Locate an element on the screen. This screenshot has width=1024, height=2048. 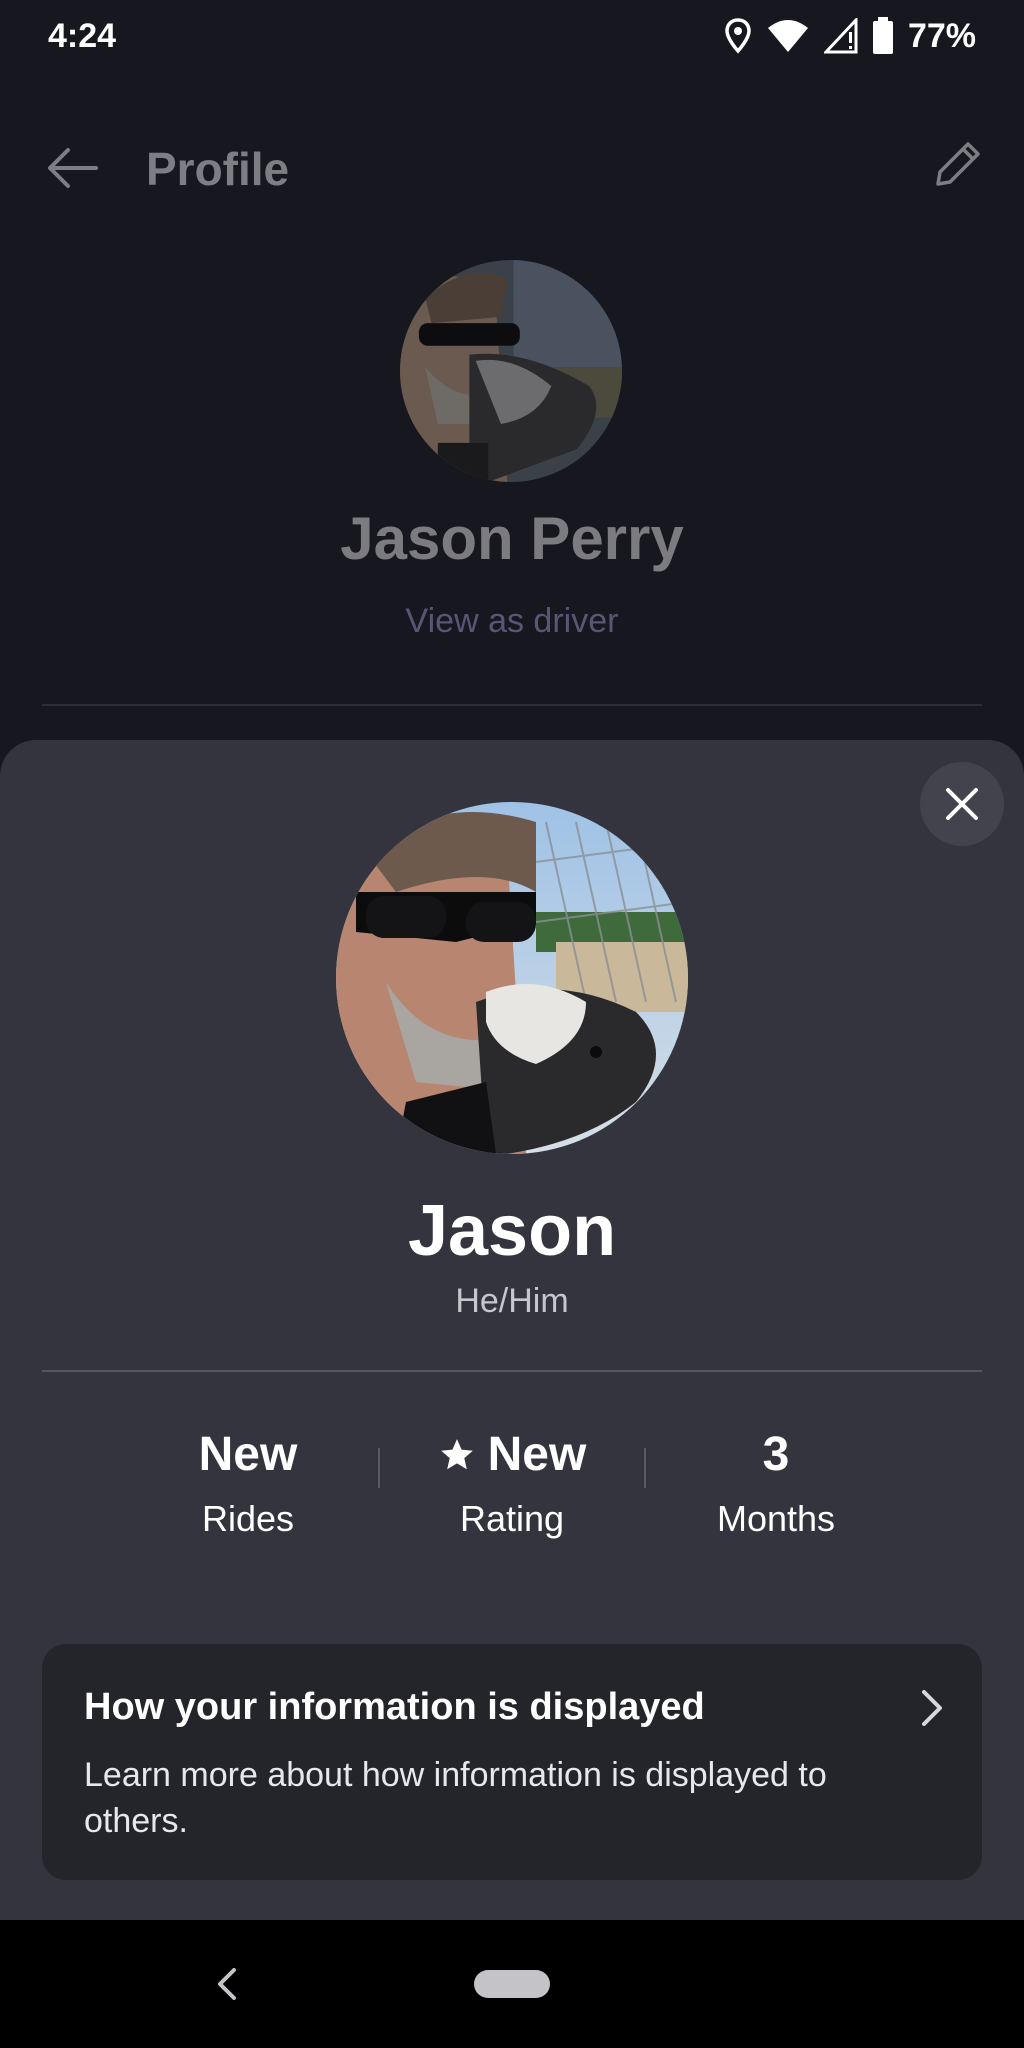
stat-label: Months is located at coordinates (776, 1518).